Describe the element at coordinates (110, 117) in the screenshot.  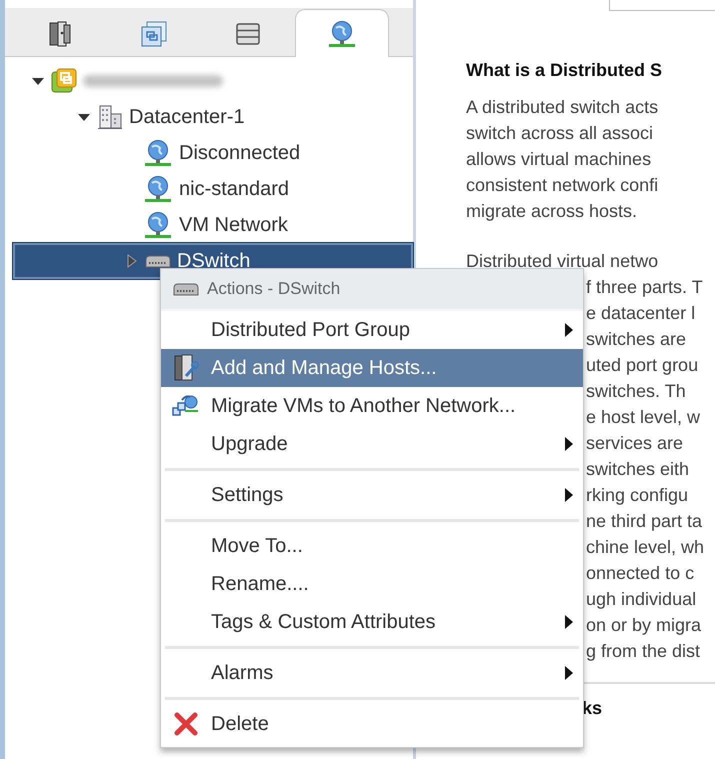
I see `building-icon` at that location.